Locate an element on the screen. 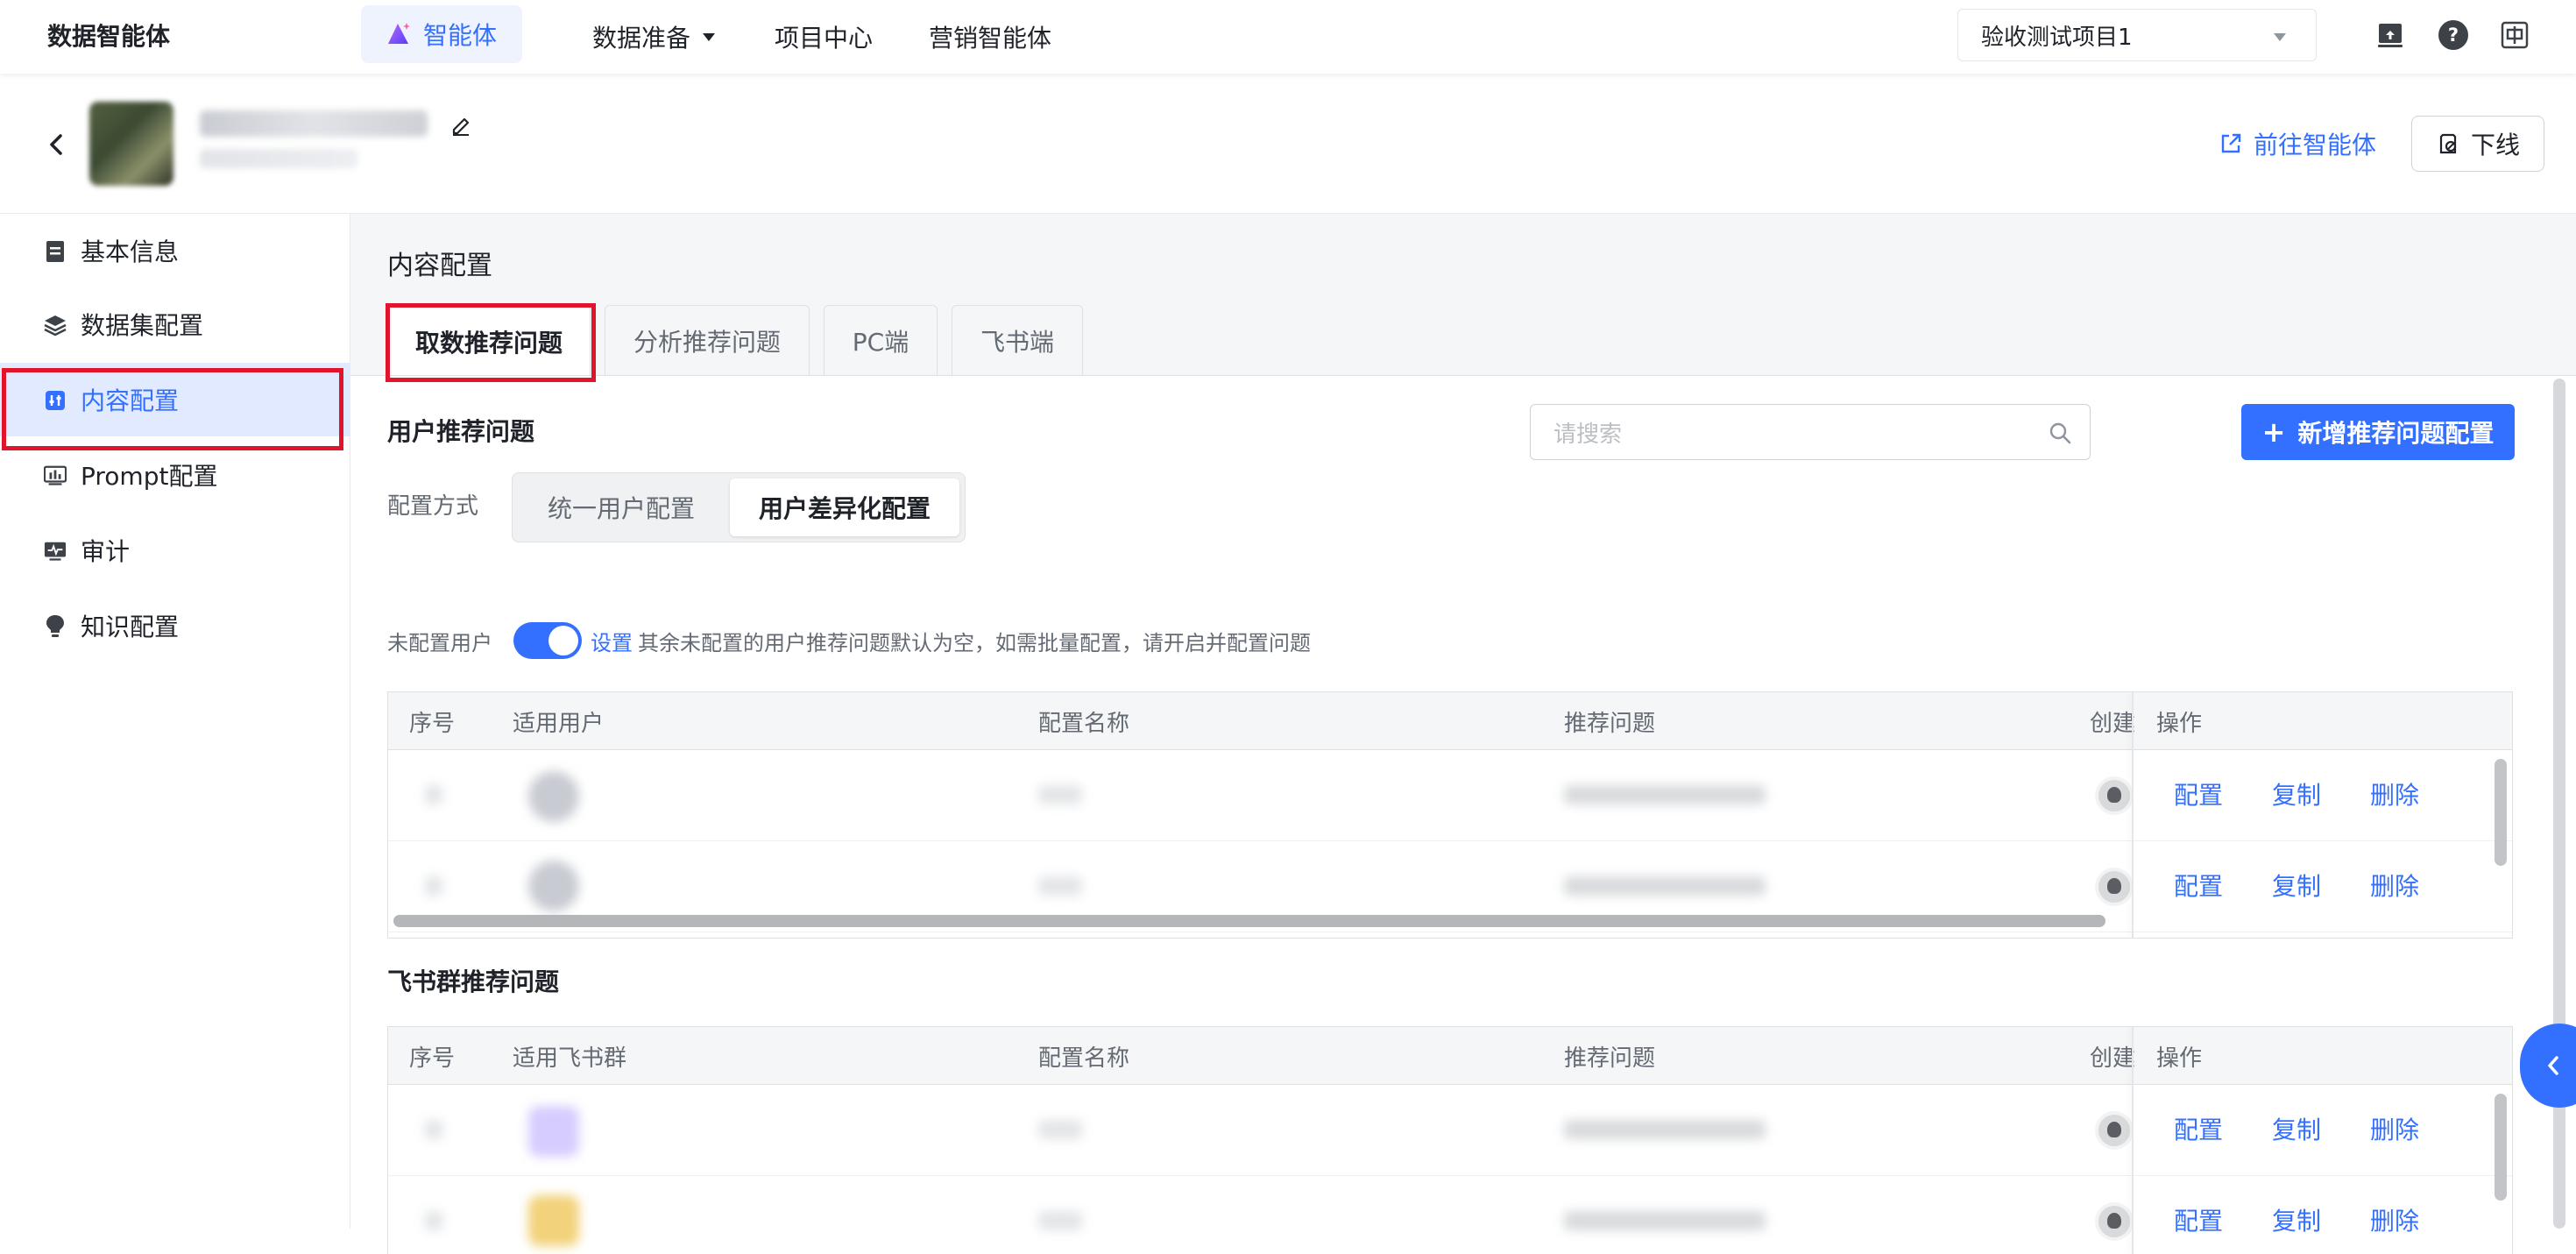  tab-pc: PC端 is located at coordinates (881, 340).